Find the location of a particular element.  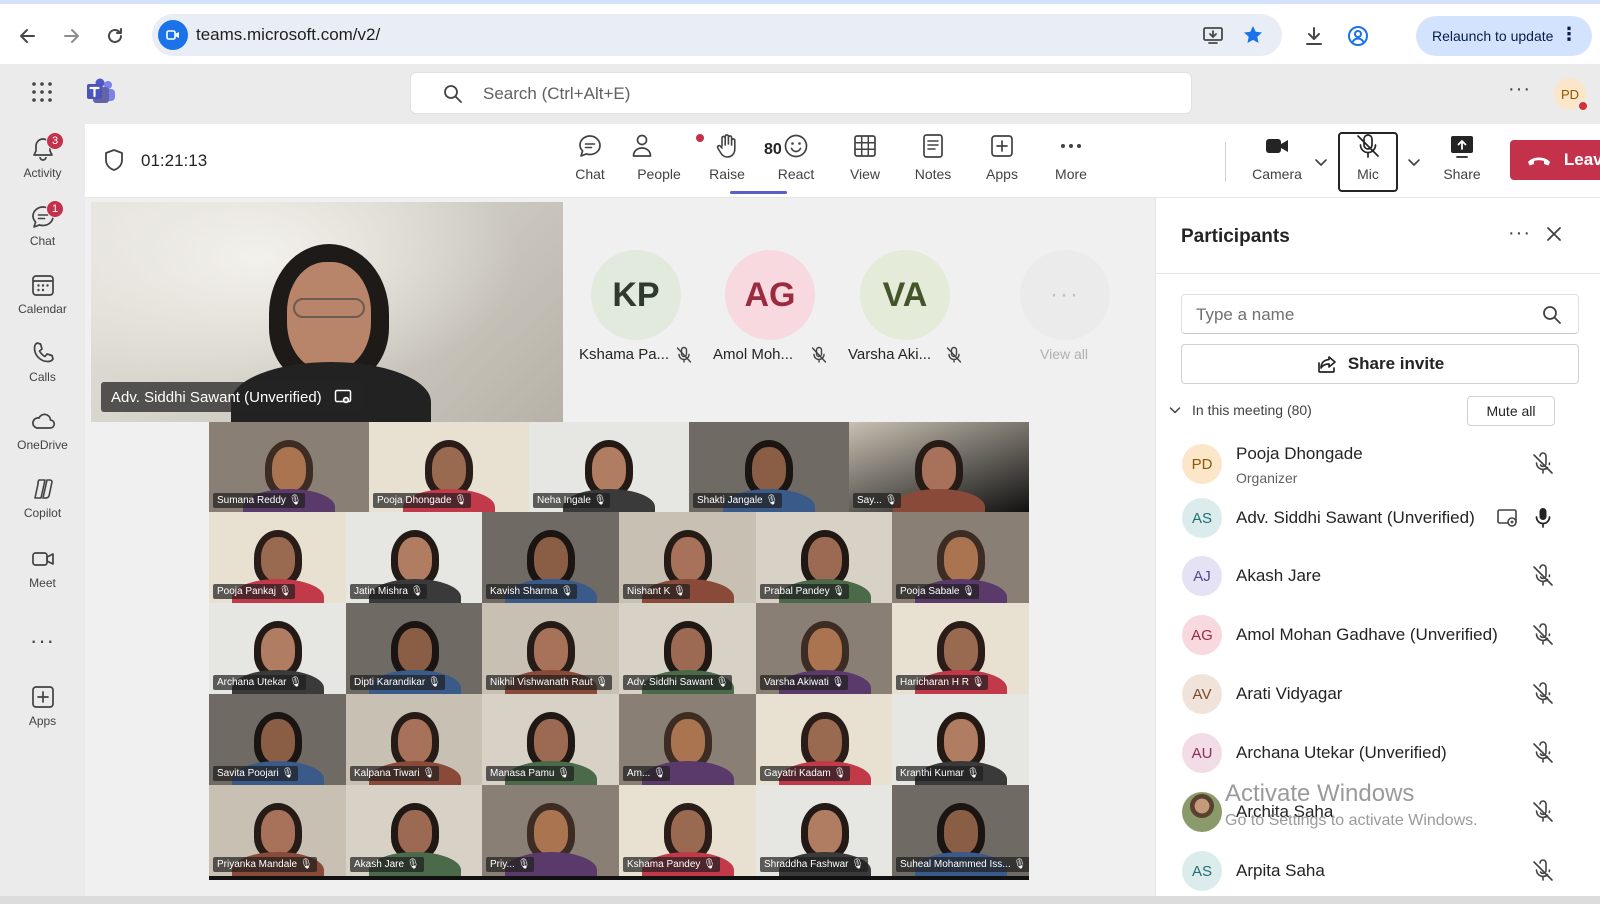

pinned-video-tile: Adv. Siddhi Sawant (Unverified) is located at coordinates (327, 312).